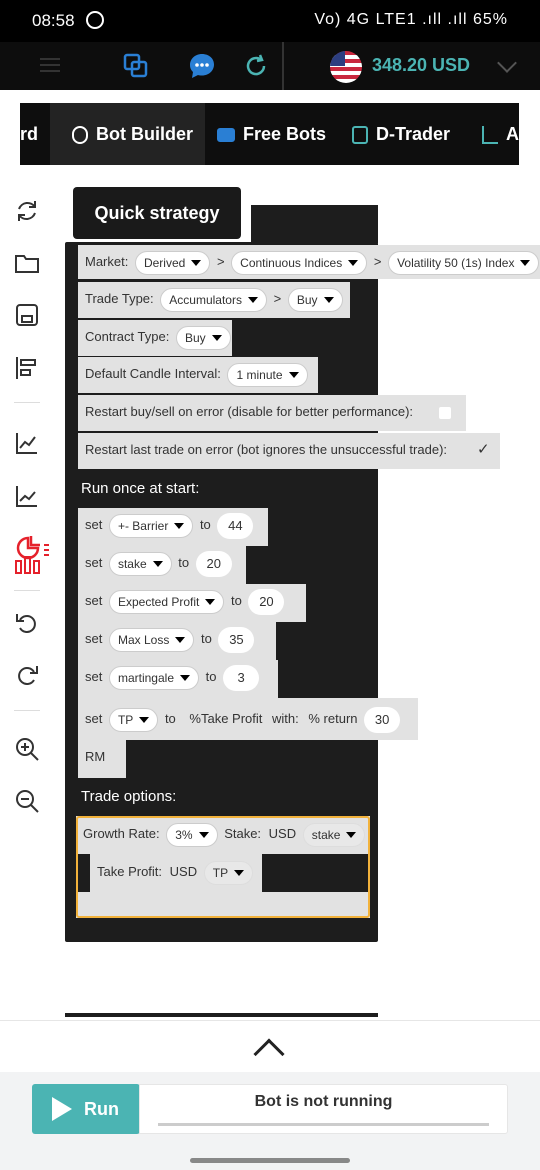  What do you see at coordinates (456, 262) in the screenshot?
I see `dropdown-value: Volatility 50 (1s) Index` at bounding box center [456, 262].